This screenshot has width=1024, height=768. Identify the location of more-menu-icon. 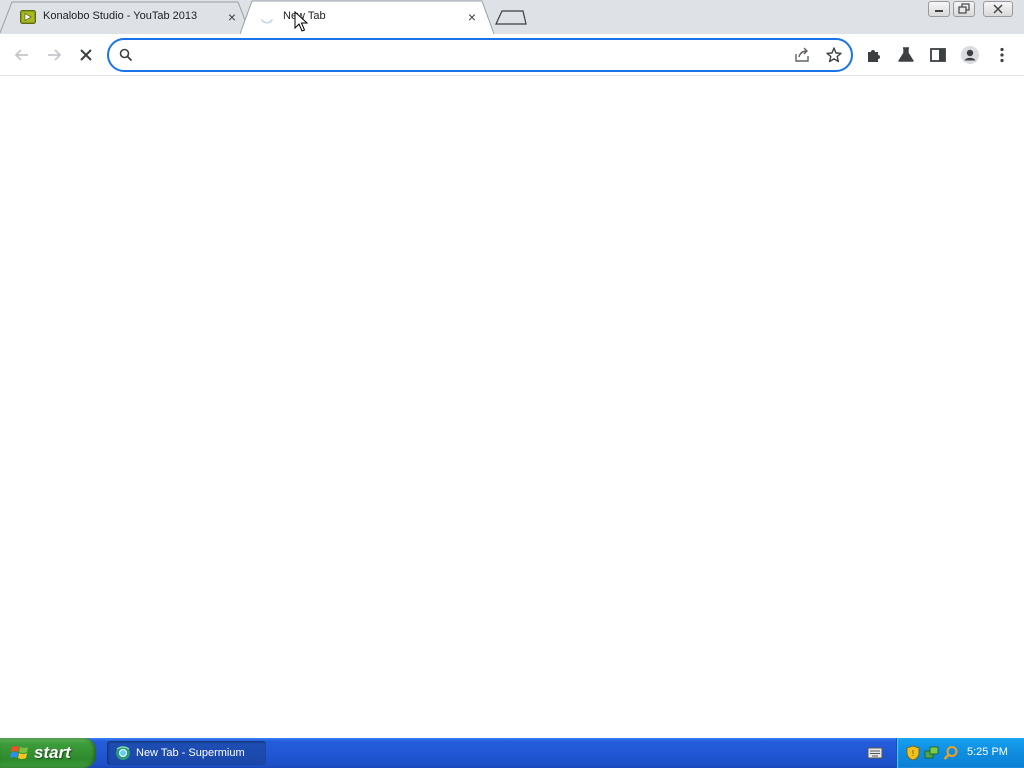
(1002, 55).